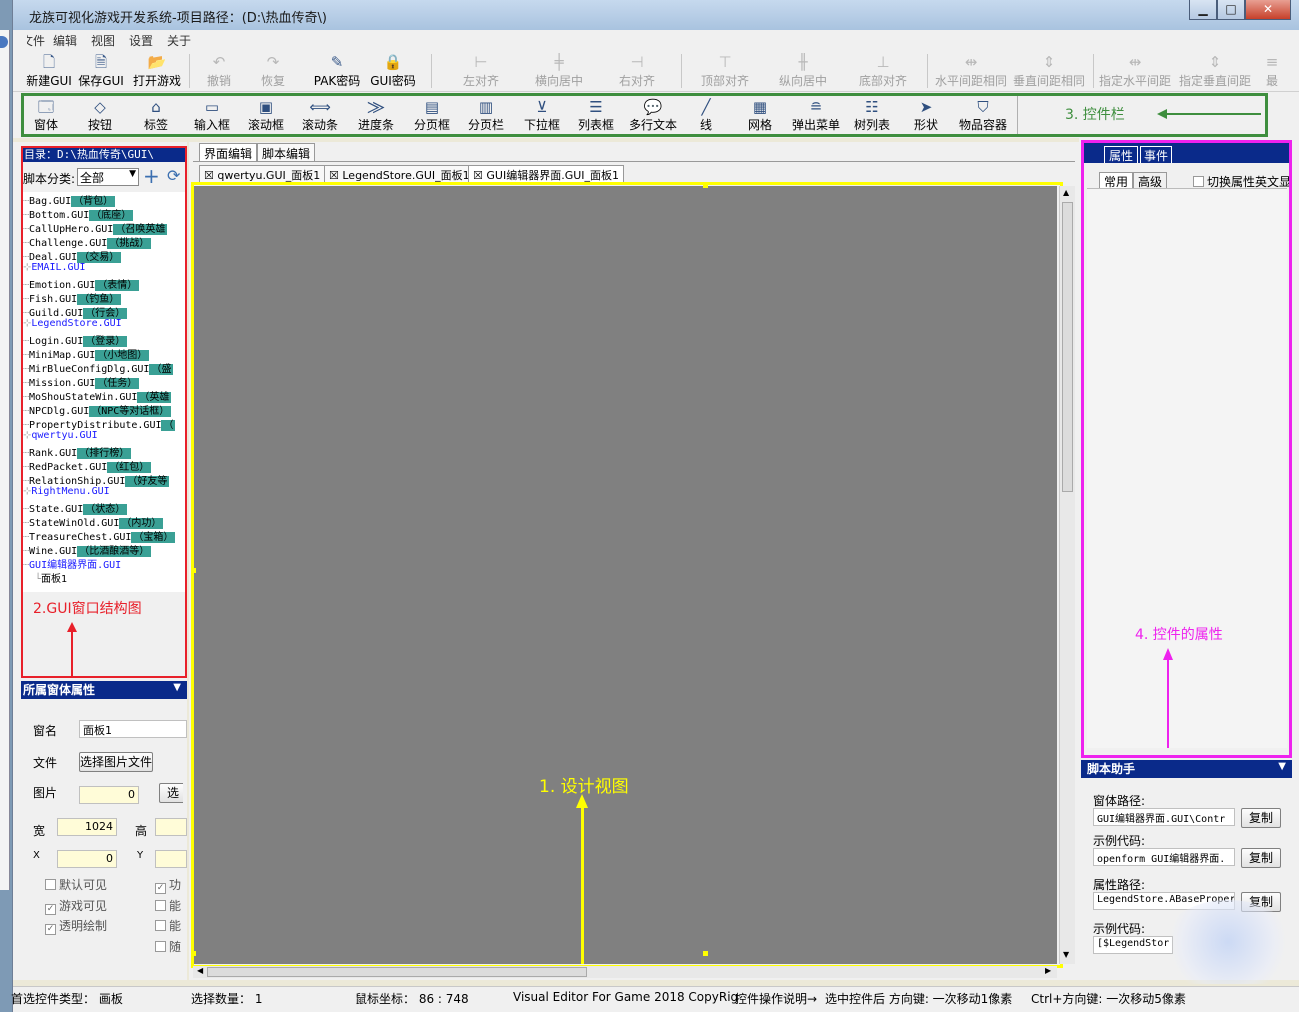 The image size is (1299, 1012). Describe the element at coordinates (320, 116) in the screenshot. I see `control-scrollbar-button: ⟺ 滚动条` at that location.